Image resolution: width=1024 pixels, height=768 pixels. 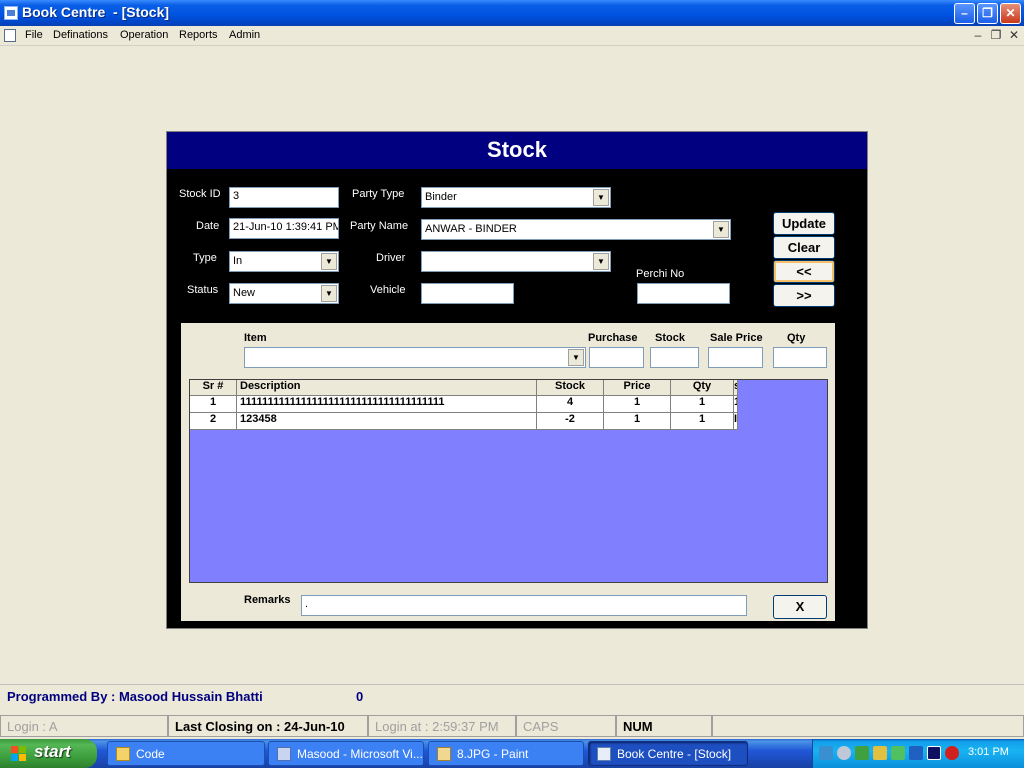 I want to click on next-button: >>, so click(x=804, y=295).